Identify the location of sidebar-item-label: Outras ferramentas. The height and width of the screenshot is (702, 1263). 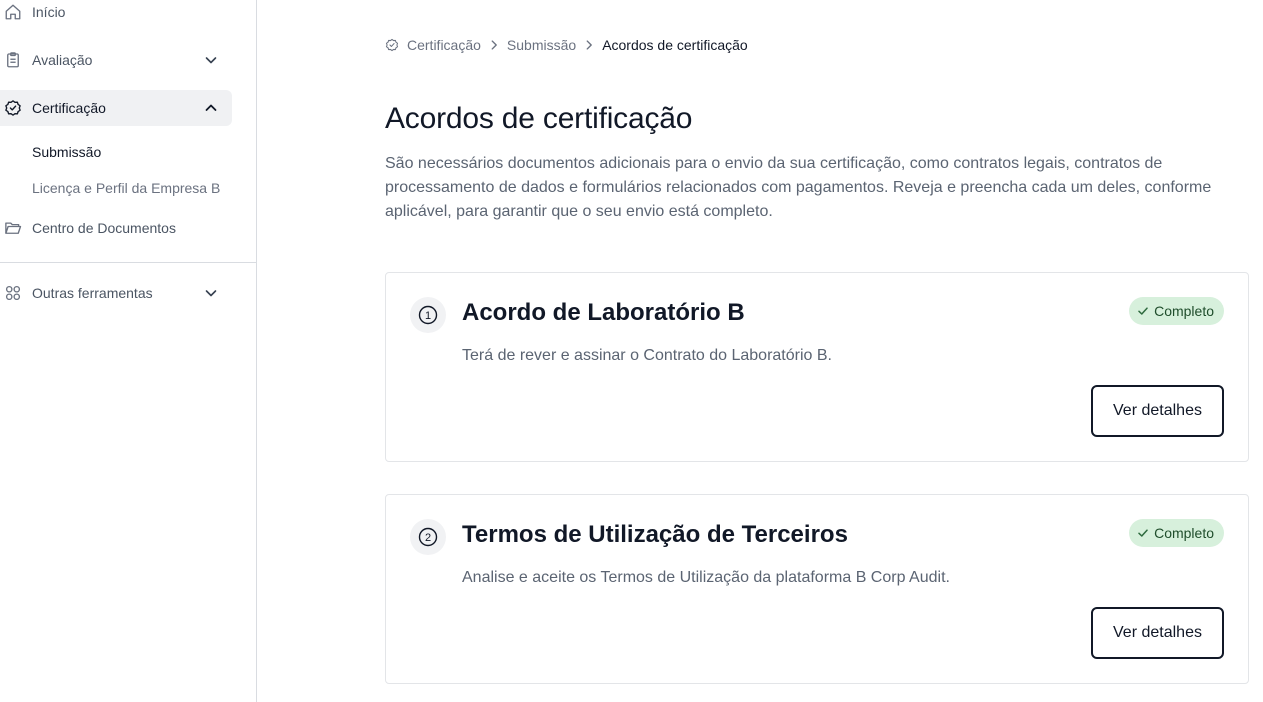
(92, 293).